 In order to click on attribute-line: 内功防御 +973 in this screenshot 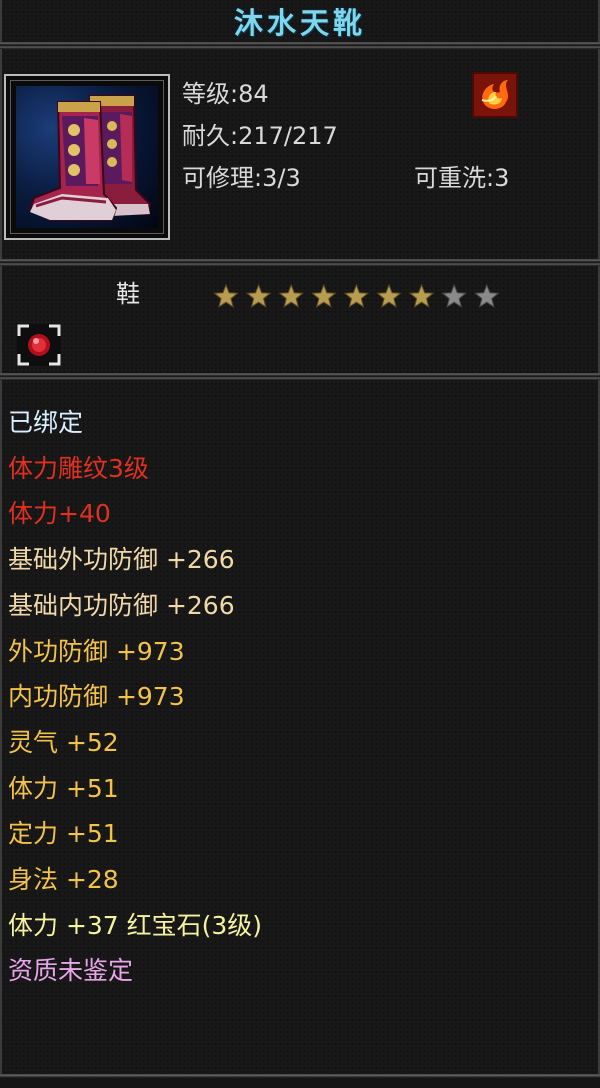, I will do `click(96, 697)`.